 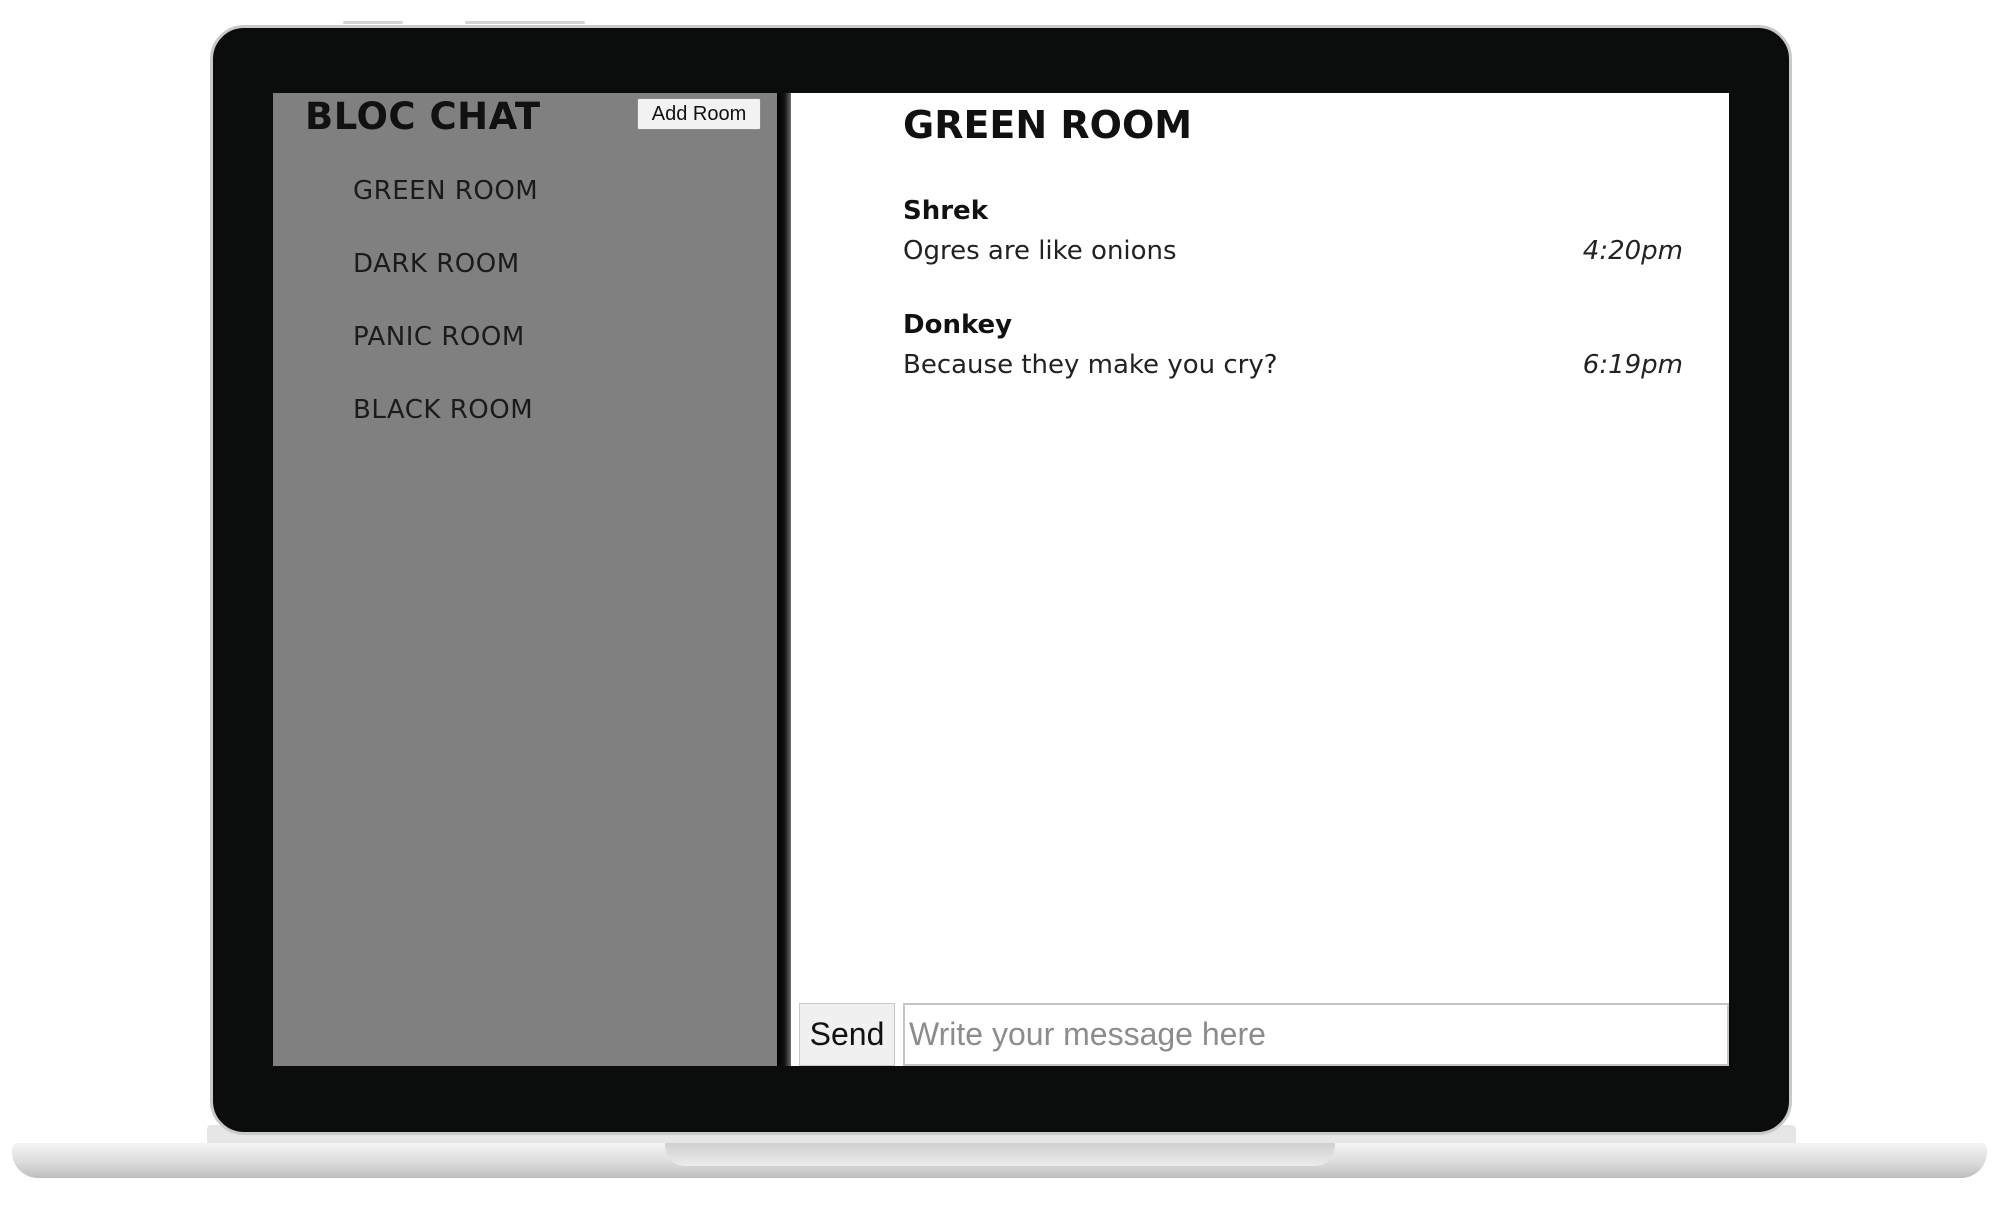 What do you see at coordinates (445, 359) in the screenshot?
I see `room-item-panic: PANIC ROOM` at bounding box center [445, 359].